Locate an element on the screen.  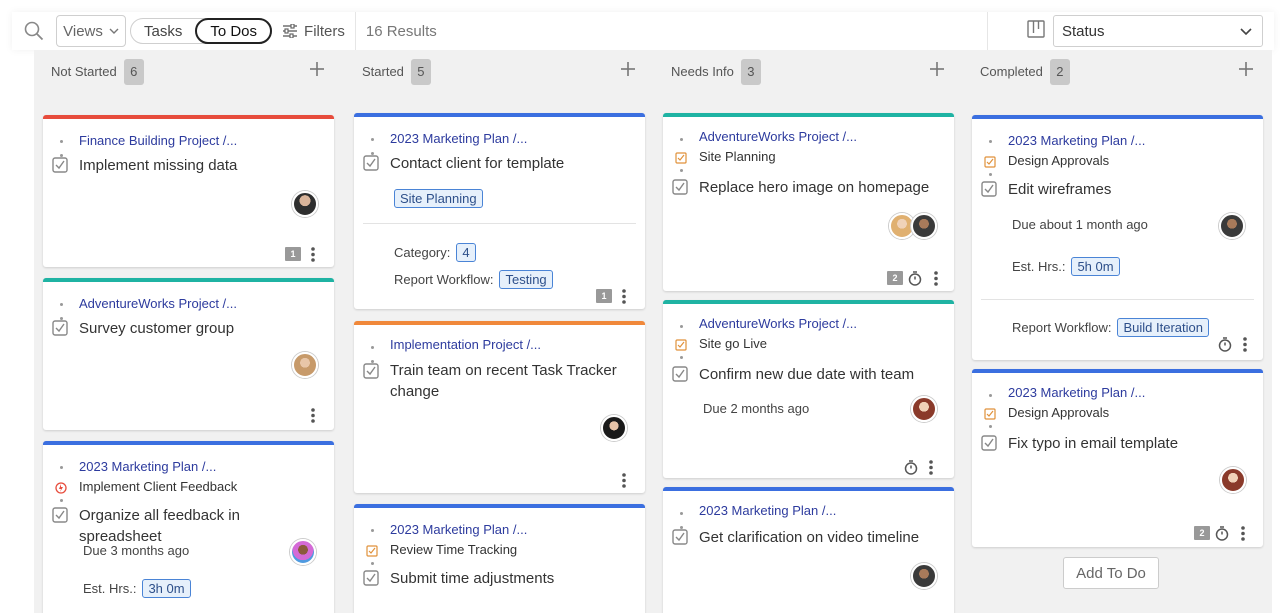
card-title: Edit wireframes is located at coordinates (1130, 189).